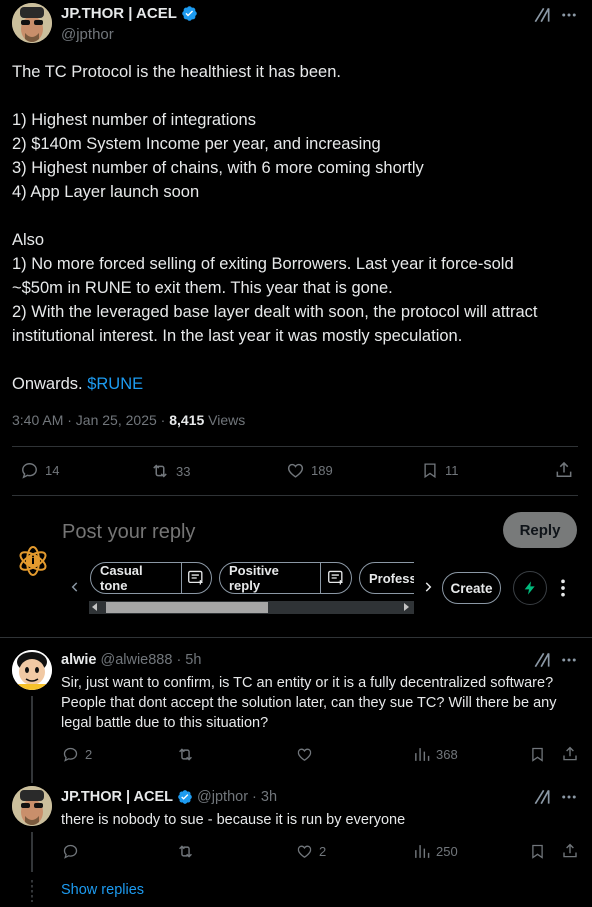 The height and width of the screenshot is (907, 592). I want to click on reply-button, so click(73, 851).